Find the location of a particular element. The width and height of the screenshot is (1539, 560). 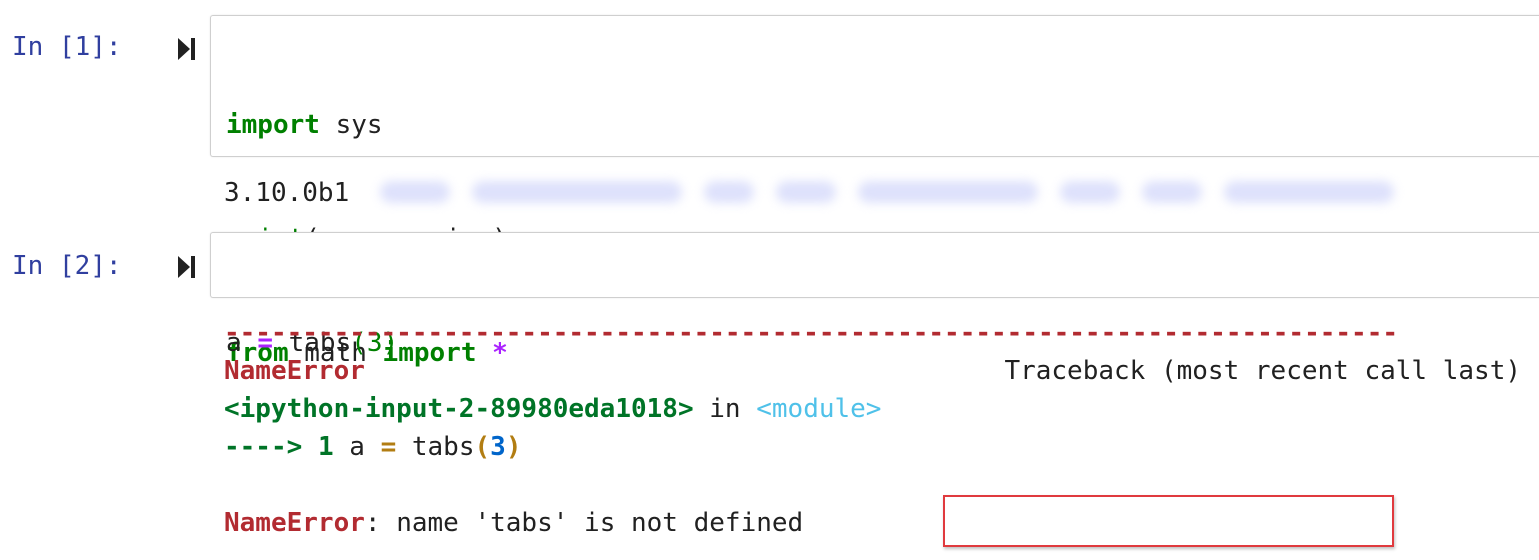

input-prompt: In [2]: is located at coordinates (67, 266).